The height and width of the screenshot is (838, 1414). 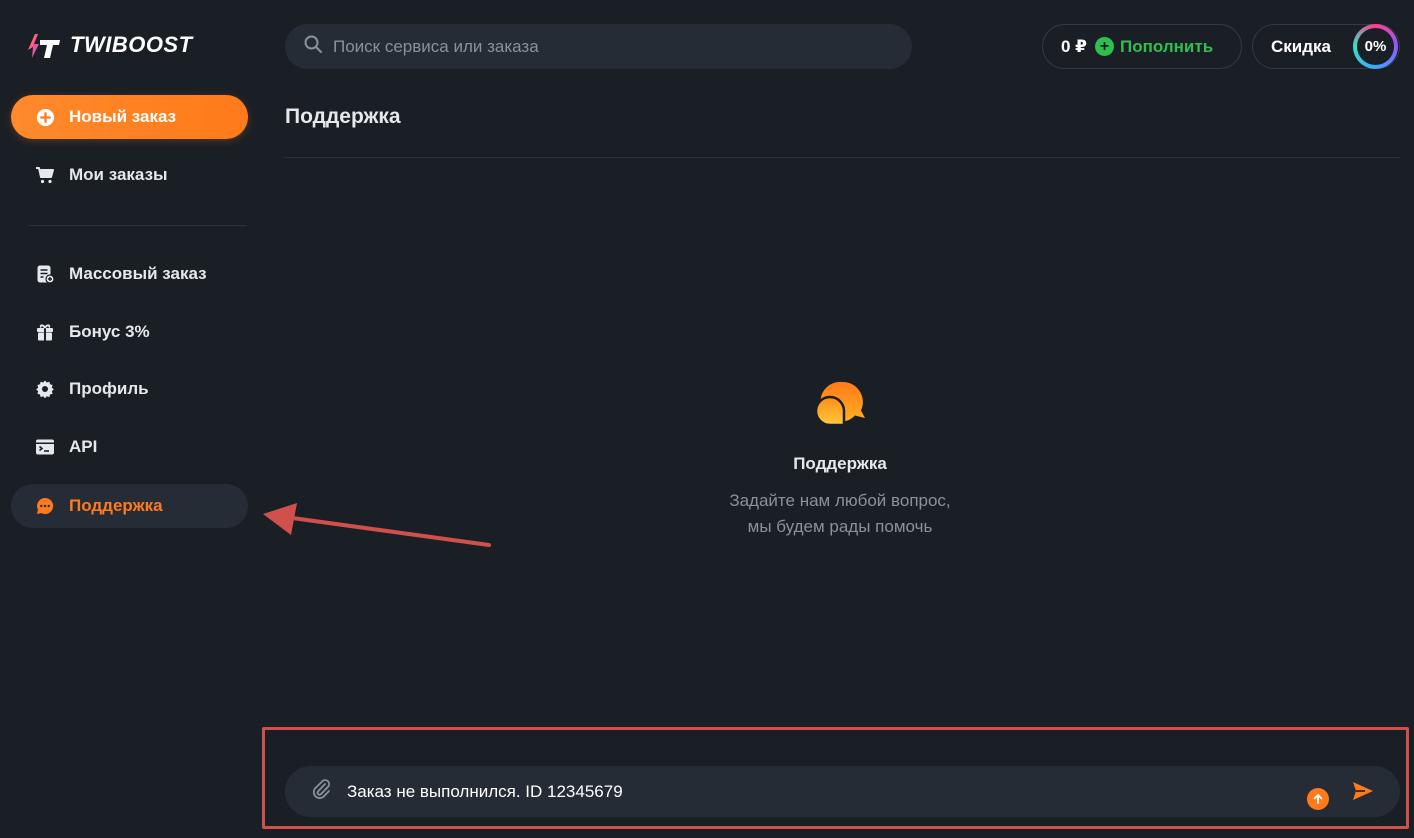 I want to click on sidebar-item-label: Массовый заказ, so click(x=138, y=273).